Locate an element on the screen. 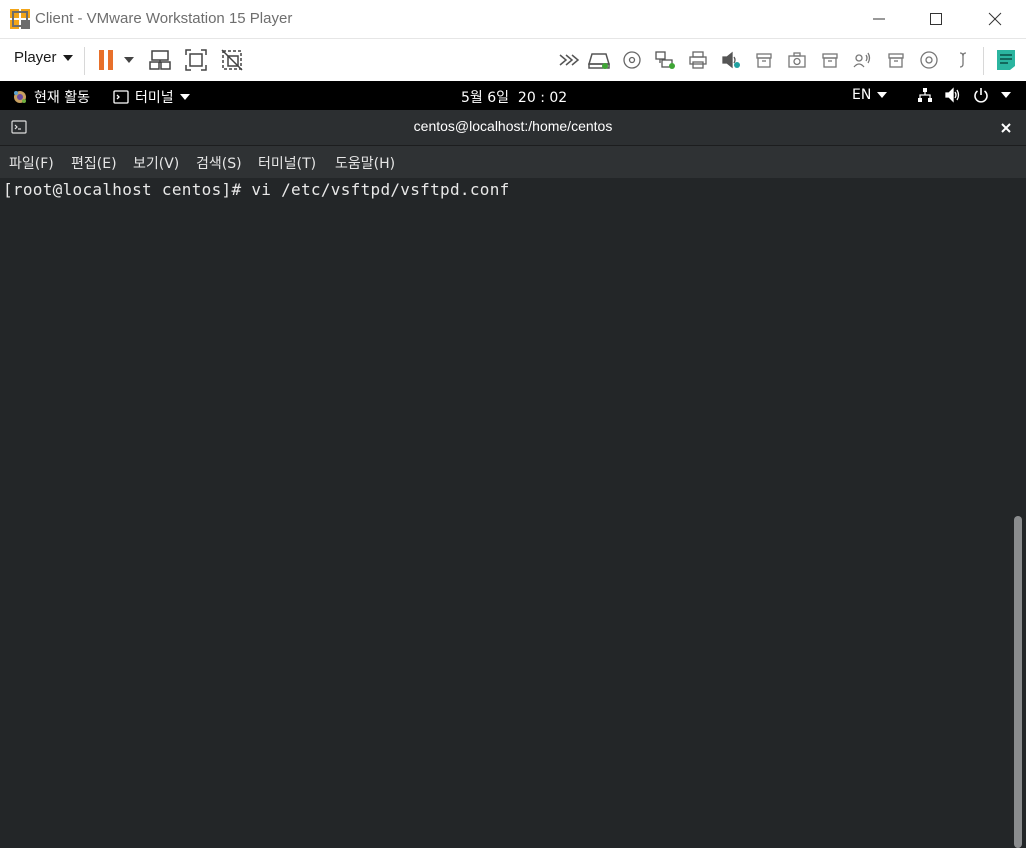  more-devices-icon is located at coordinates (569, 60).